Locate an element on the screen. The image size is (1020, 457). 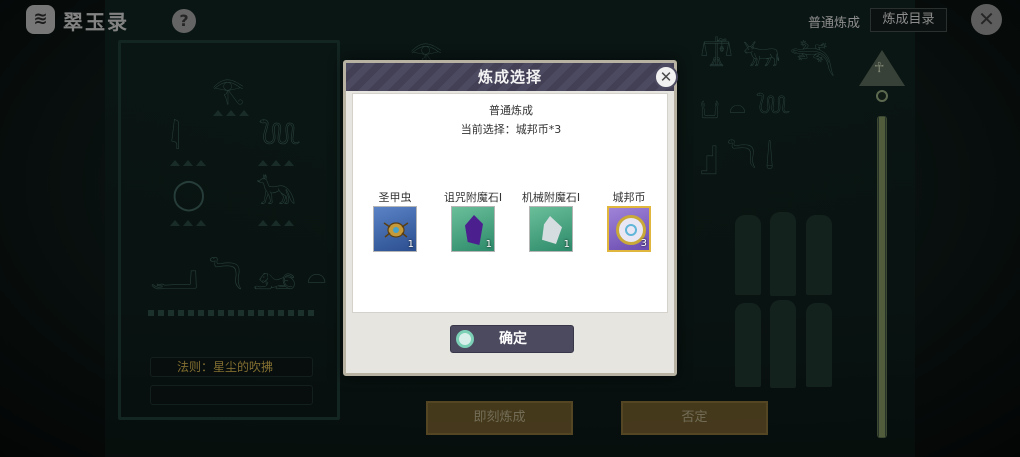
scarab-icon is located at coordinates (396, 230).